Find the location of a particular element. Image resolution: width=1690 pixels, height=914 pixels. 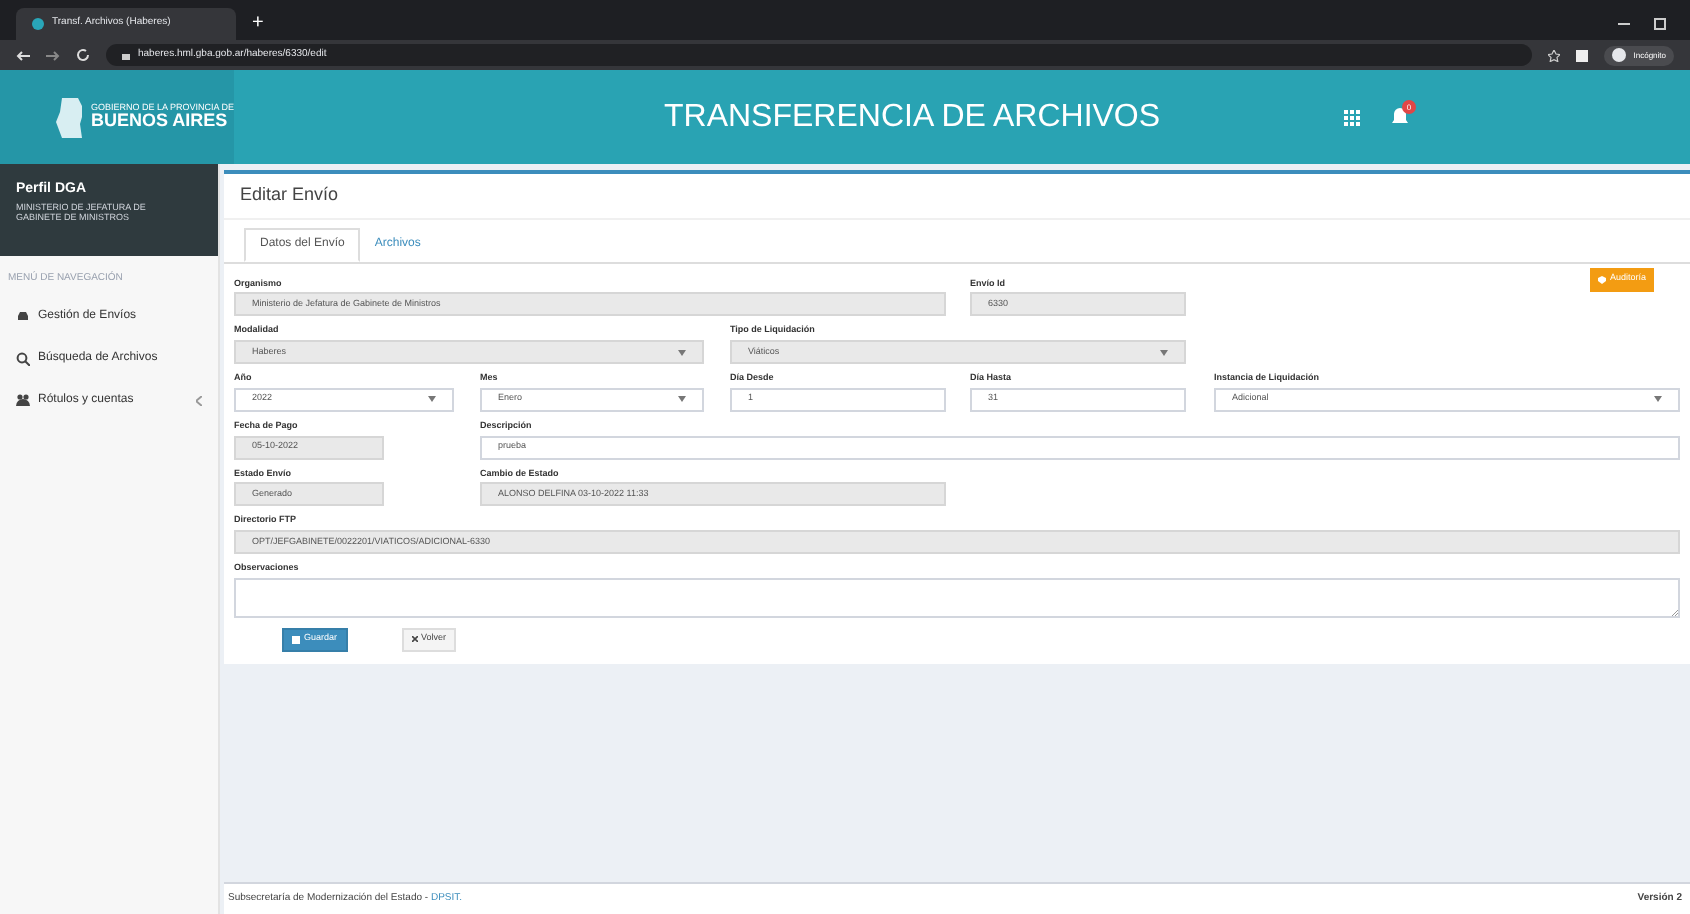

sidepanel-icon is located at coordinates (1581, 55).